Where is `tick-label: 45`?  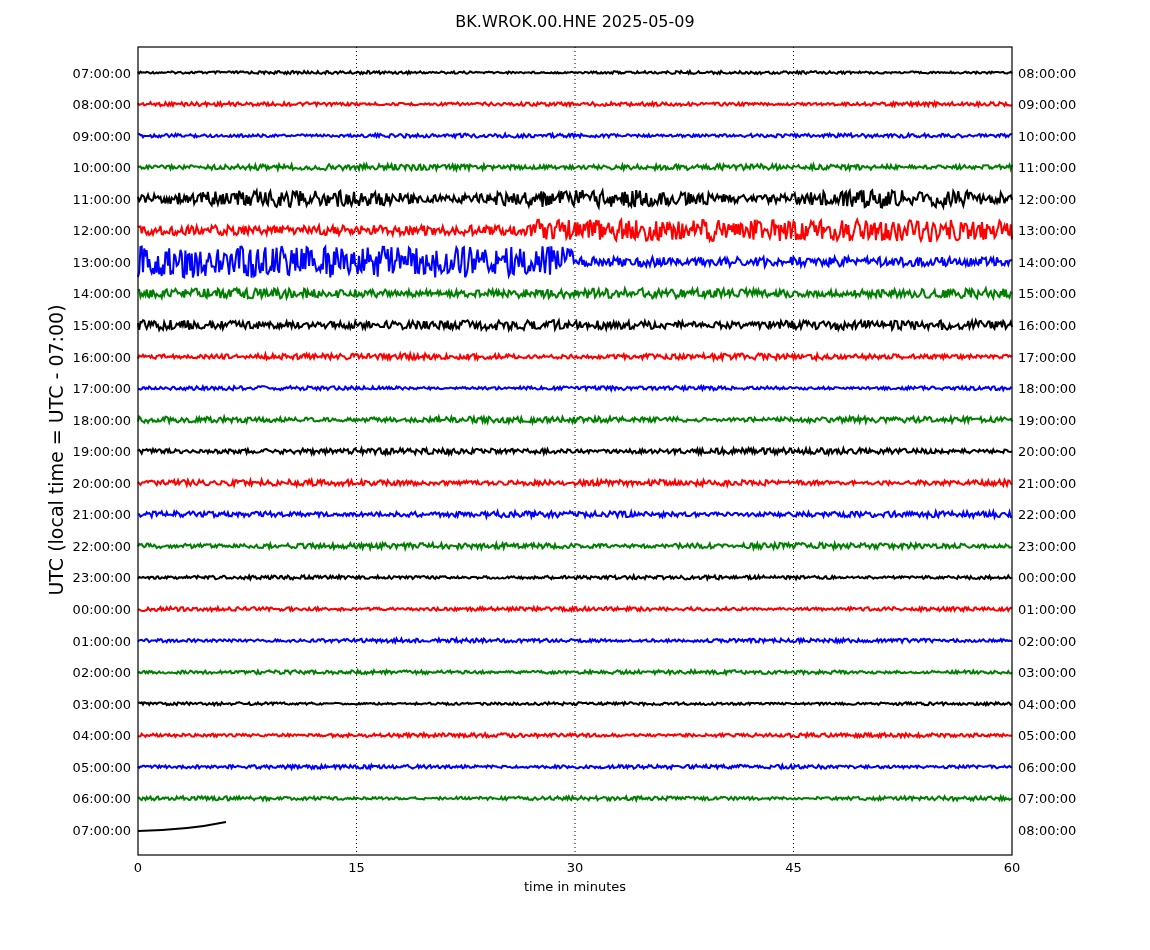
tick-label: 45 is located at coordinates (793, 867).